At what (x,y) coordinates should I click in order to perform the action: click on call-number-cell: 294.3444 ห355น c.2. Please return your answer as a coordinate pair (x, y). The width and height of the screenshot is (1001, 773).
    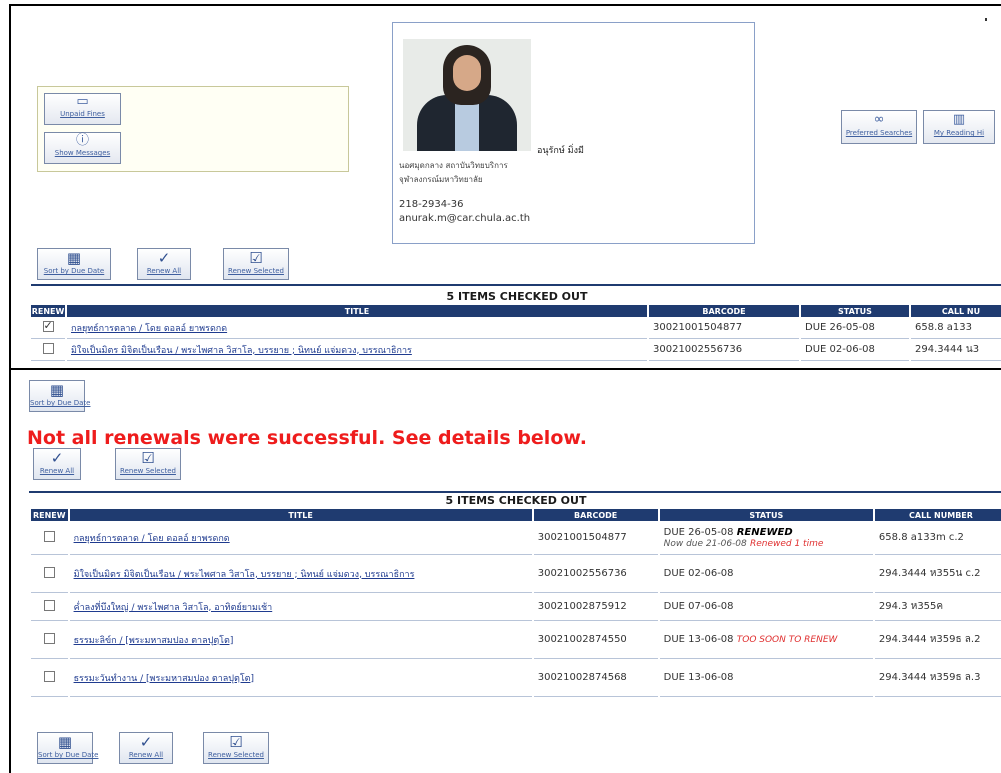
    Looking at the image, I should click on (937, 574).